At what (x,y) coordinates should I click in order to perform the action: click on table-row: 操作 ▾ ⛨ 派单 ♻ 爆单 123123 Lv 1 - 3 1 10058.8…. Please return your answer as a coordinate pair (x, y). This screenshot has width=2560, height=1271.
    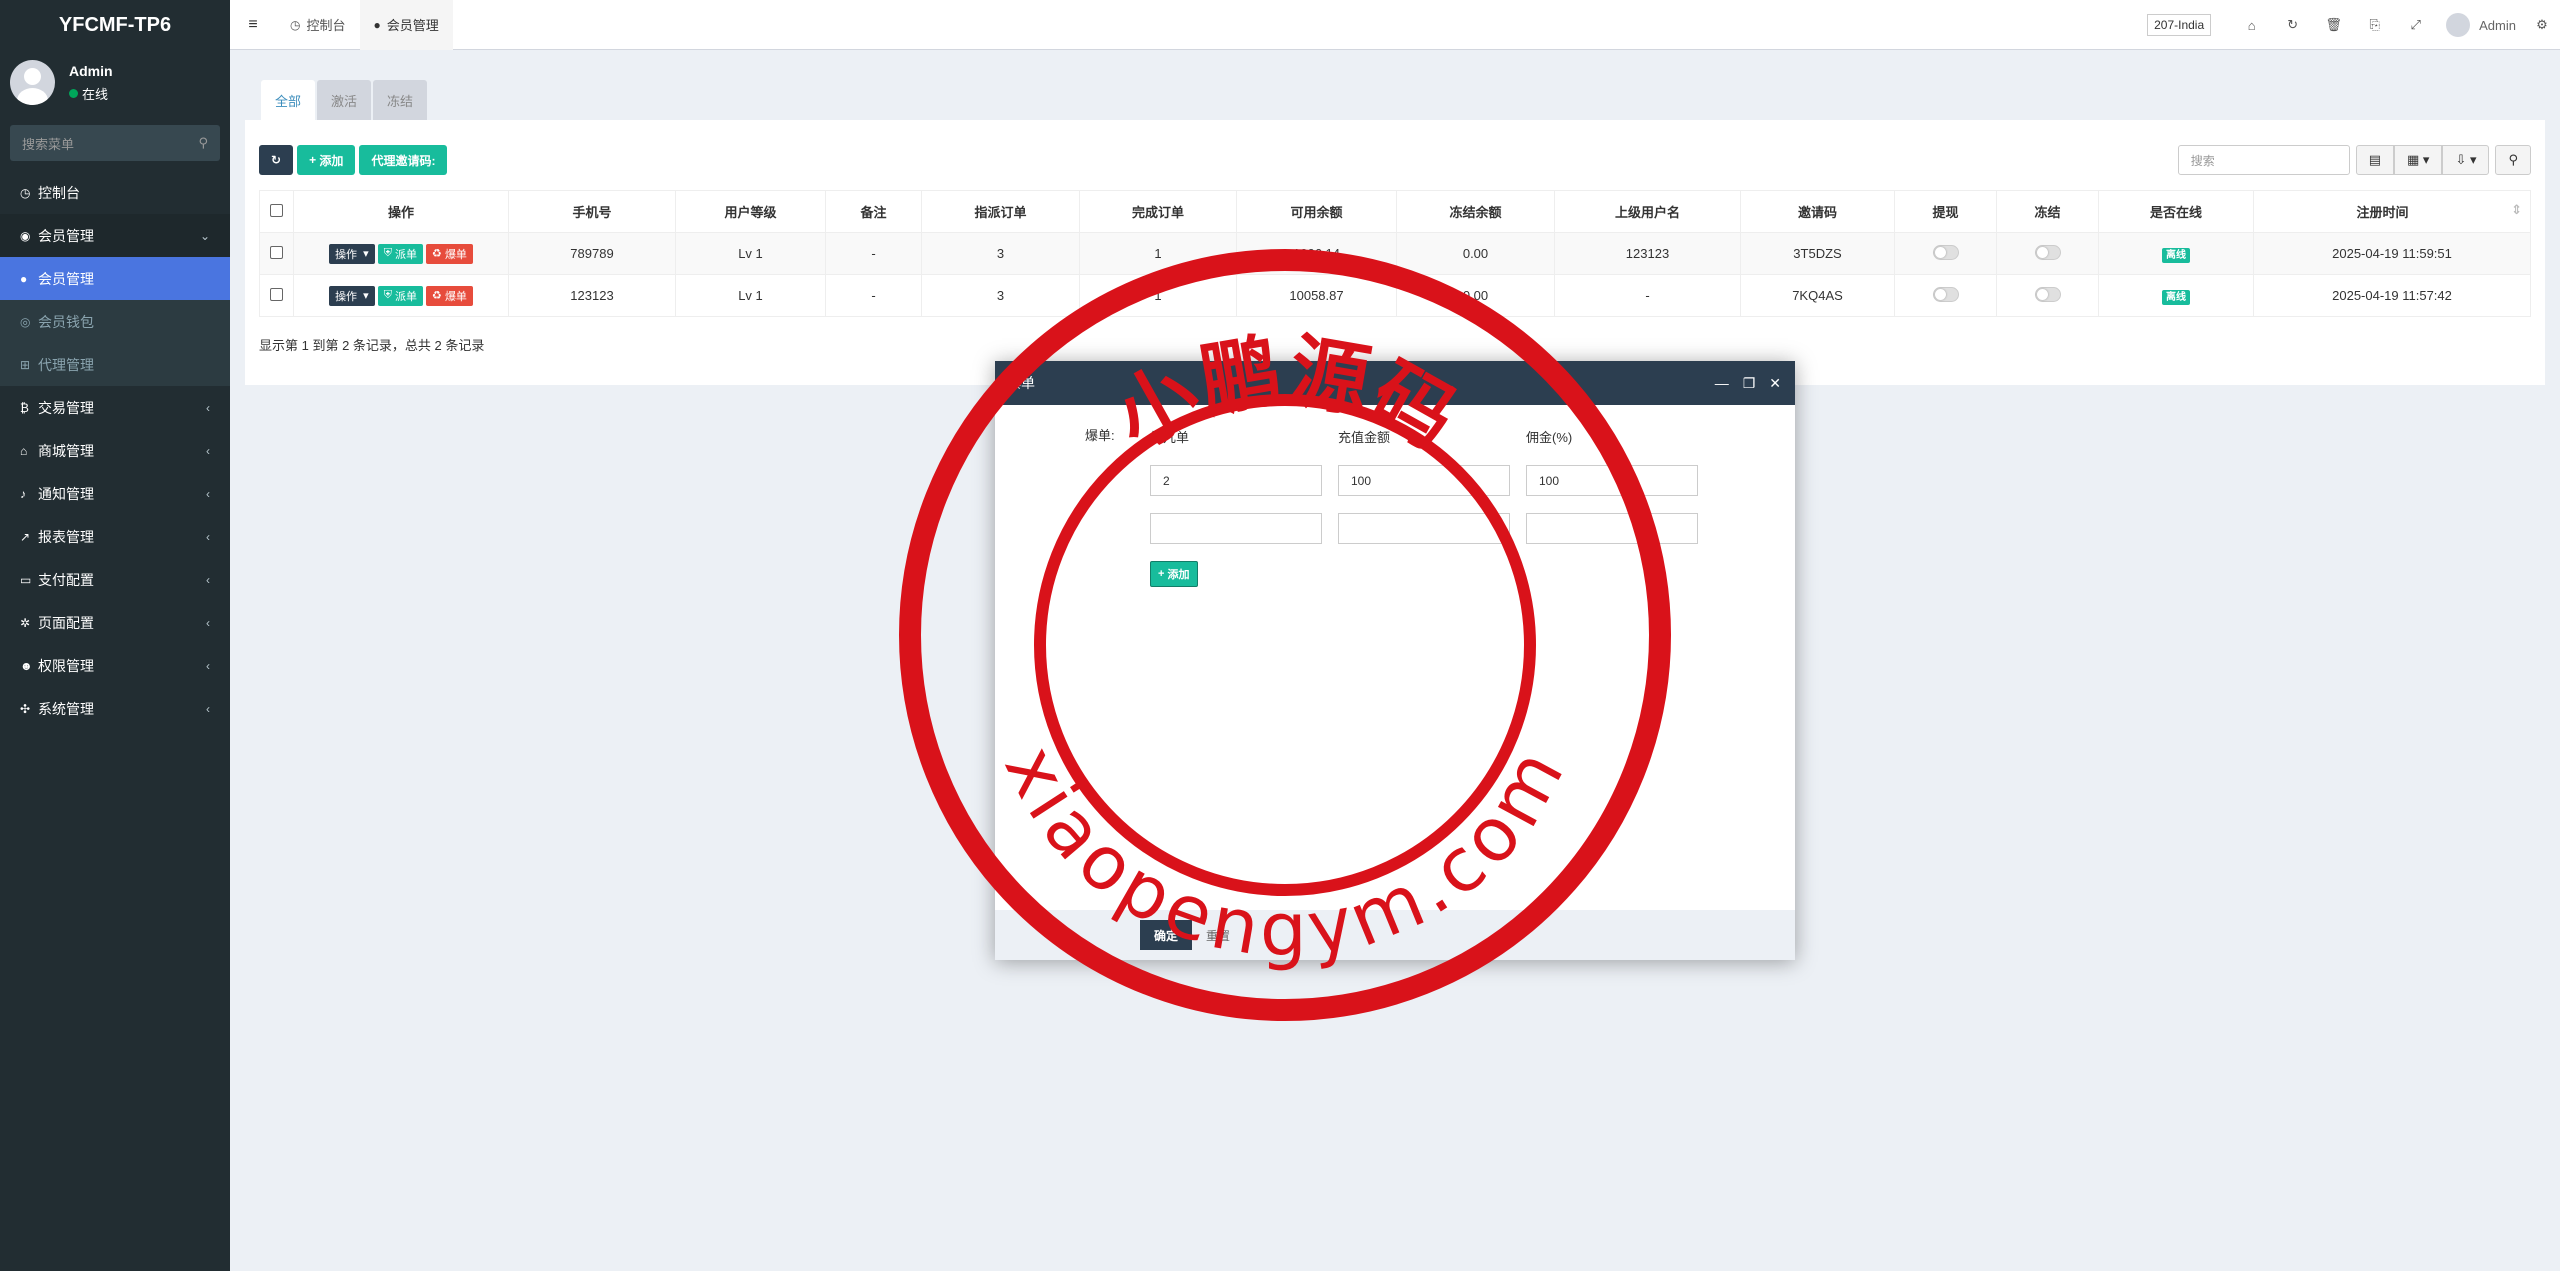
    Looking at the image, I should click on (1395, 295).